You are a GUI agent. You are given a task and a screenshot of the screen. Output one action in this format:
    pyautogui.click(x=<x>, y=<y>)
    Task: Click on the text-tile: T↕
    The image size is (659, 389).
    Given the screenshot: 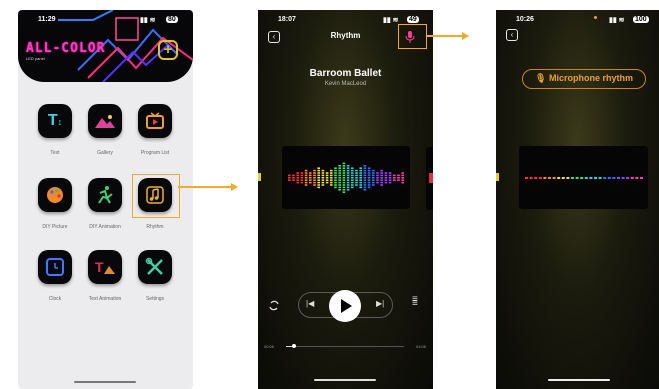 What is the action you would take?
    pyautogui.click(x=55, y=121)
    